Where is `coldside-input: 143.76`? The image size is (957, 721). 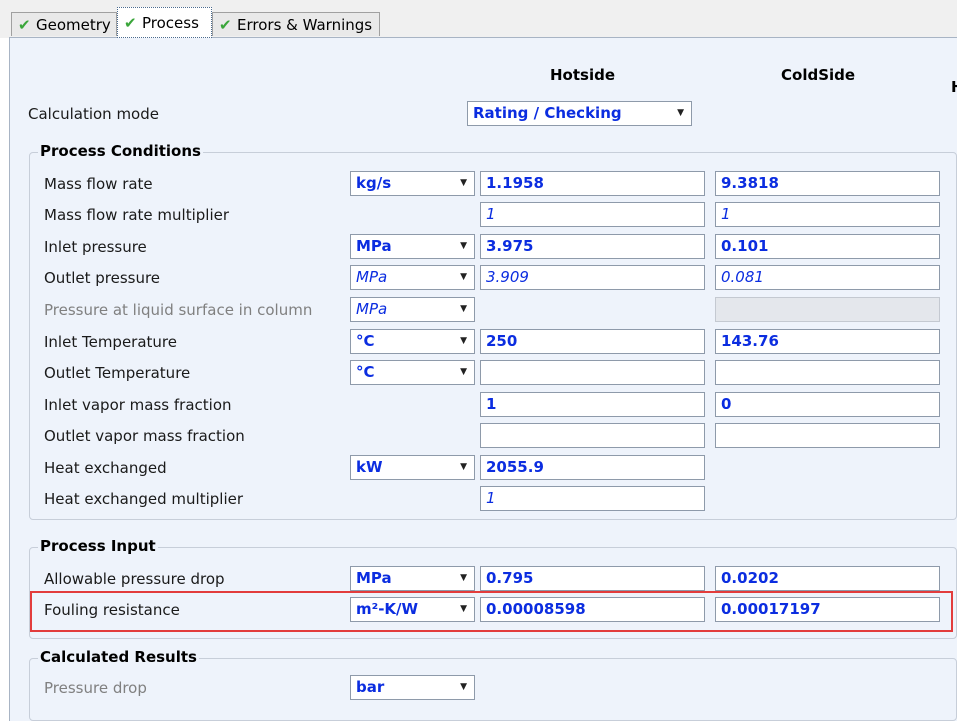
coldside-input: 143.76 is located at coordinates (827, 341).